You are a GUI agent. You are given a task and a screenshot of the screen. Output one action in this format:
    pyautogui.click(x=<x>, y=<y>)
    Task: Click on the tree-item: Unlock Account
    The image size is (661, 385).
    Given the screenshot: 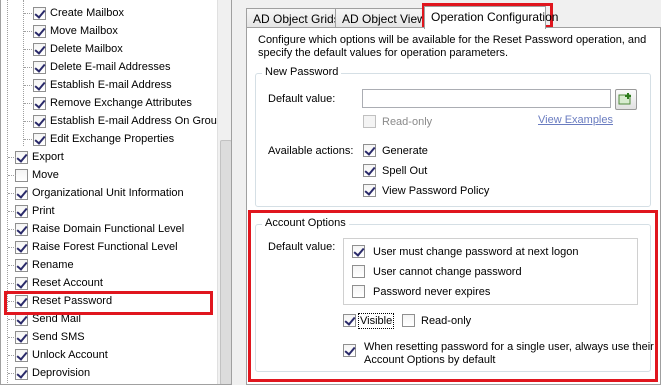 What is the action you would take?
    pyautogui.click(x=61, y=355)
    